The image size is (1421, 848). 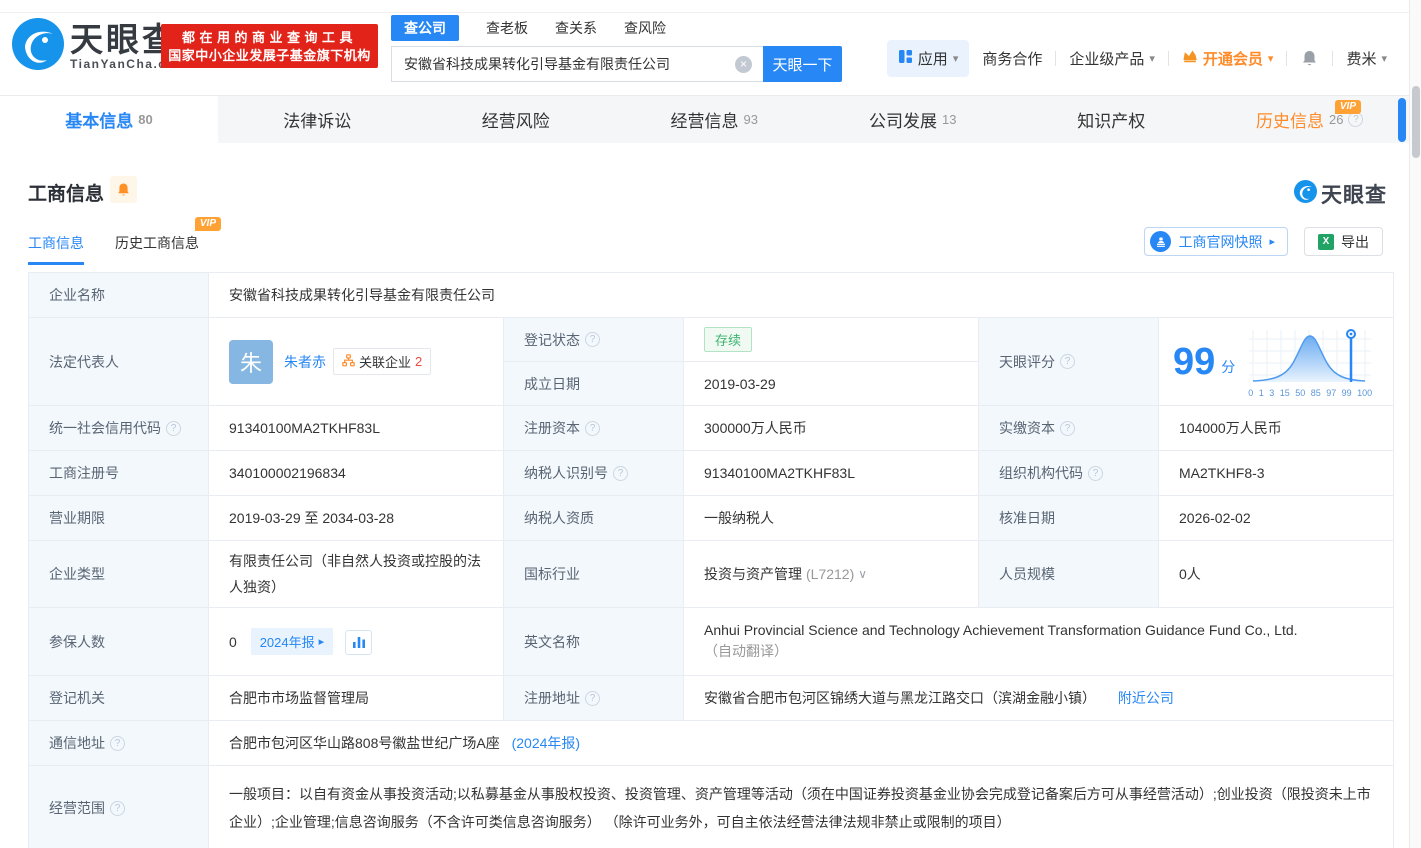 I want to click on slogan-line-2: 国家中小企业发展子基金旗下机构, so click(x=269, y=55).